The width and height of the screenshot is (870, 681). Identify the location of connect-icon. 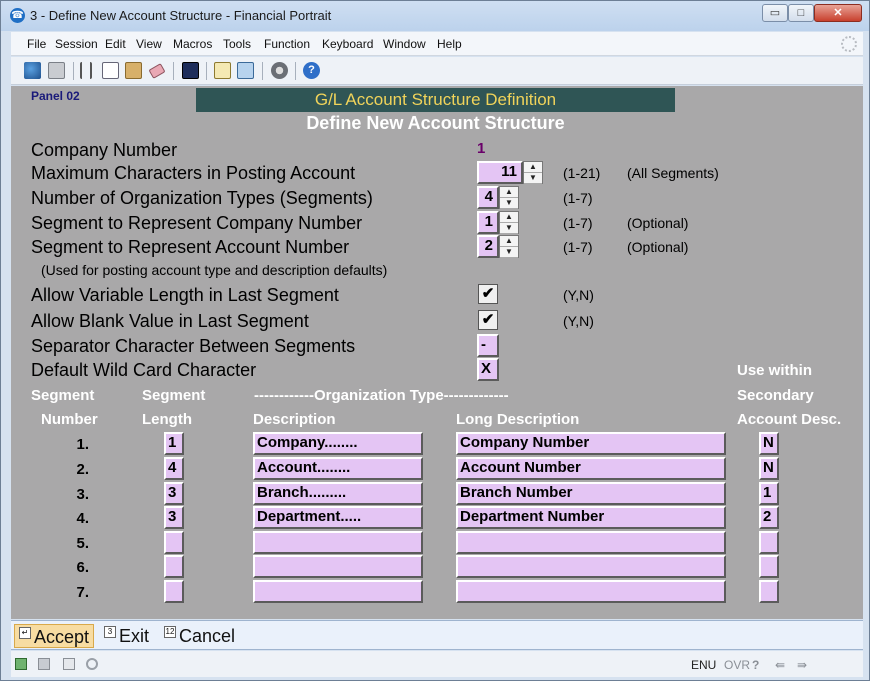
(32, 70).